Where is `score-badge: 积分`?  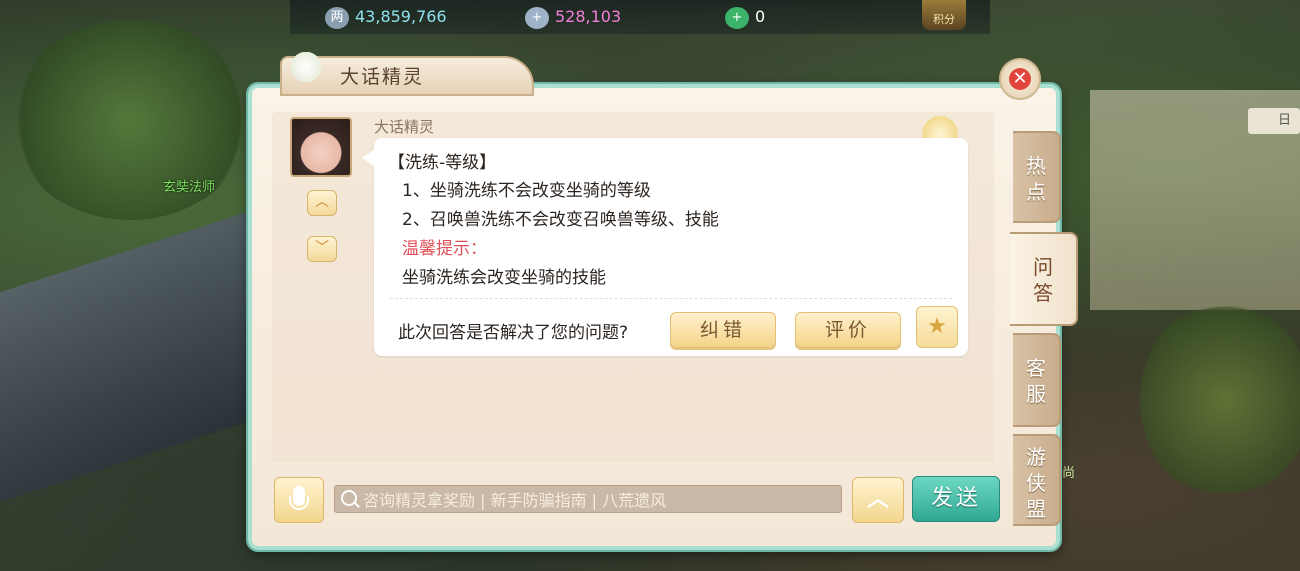 score-badge: 积分 is located at coordinates (944, 15).